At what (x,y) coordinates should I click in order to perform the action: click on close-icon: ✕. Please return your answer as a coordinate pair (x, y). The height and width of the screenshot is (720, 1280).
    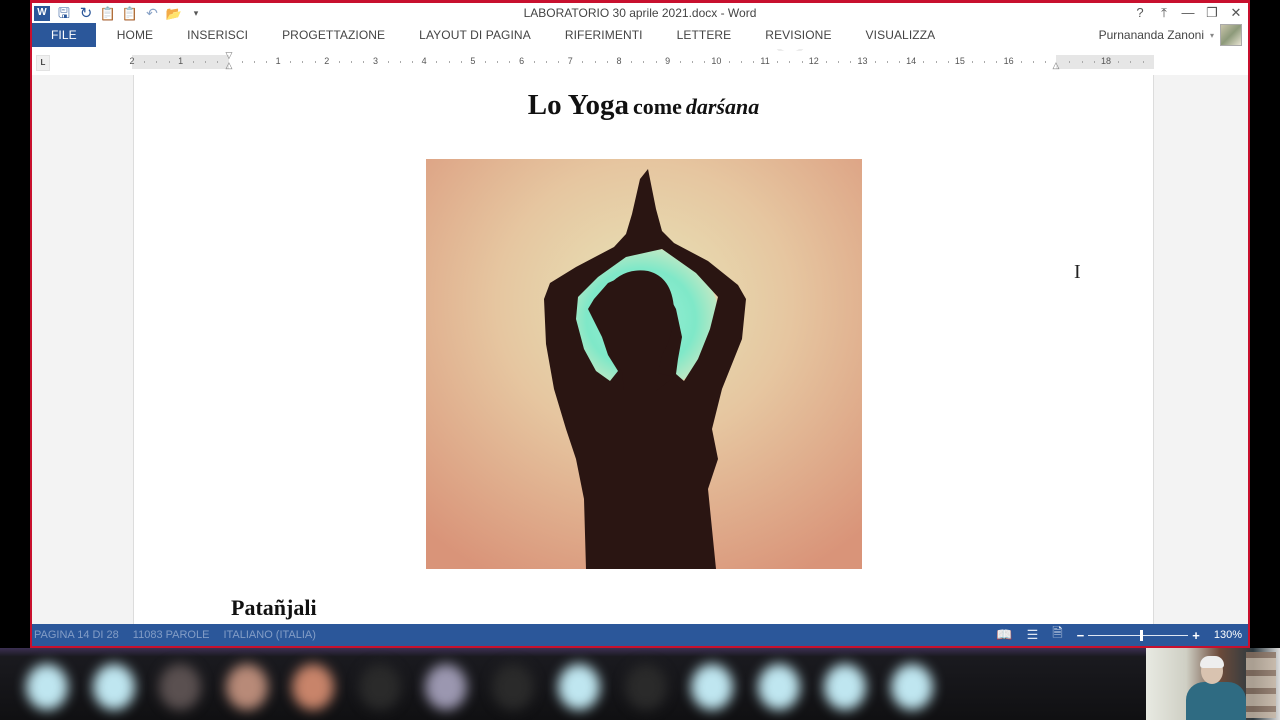
    Looking at the image, I should click on (1236, 13).